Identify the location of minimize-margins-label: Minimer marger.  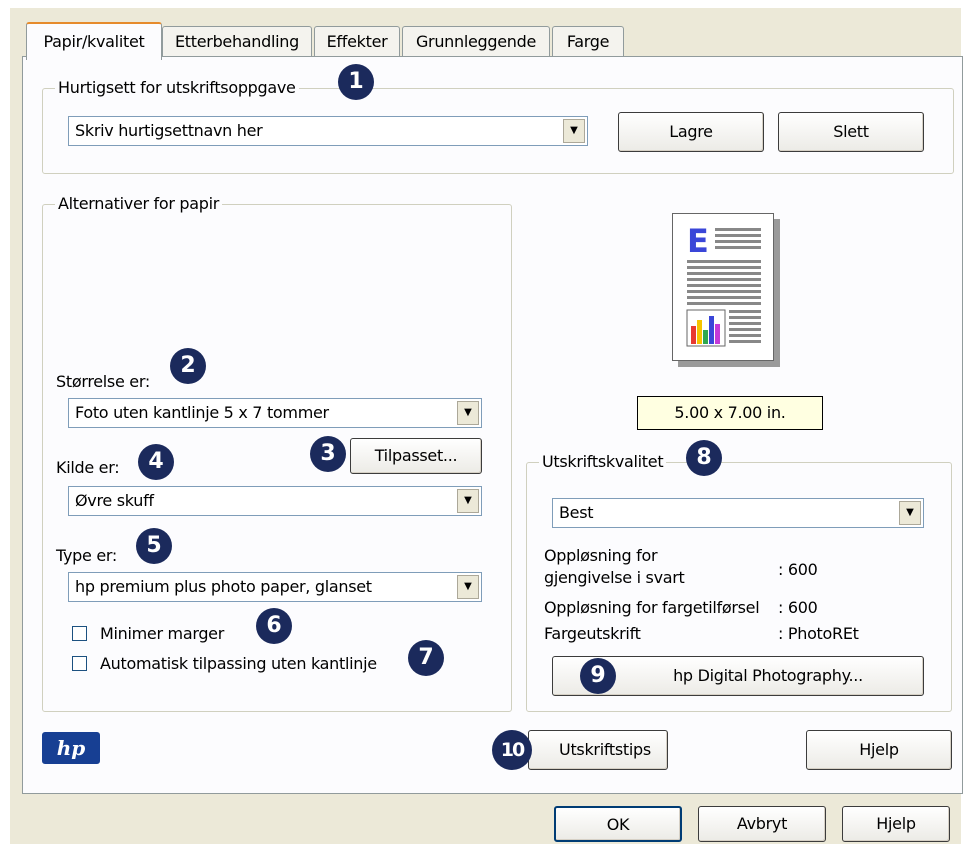
(162, 633).